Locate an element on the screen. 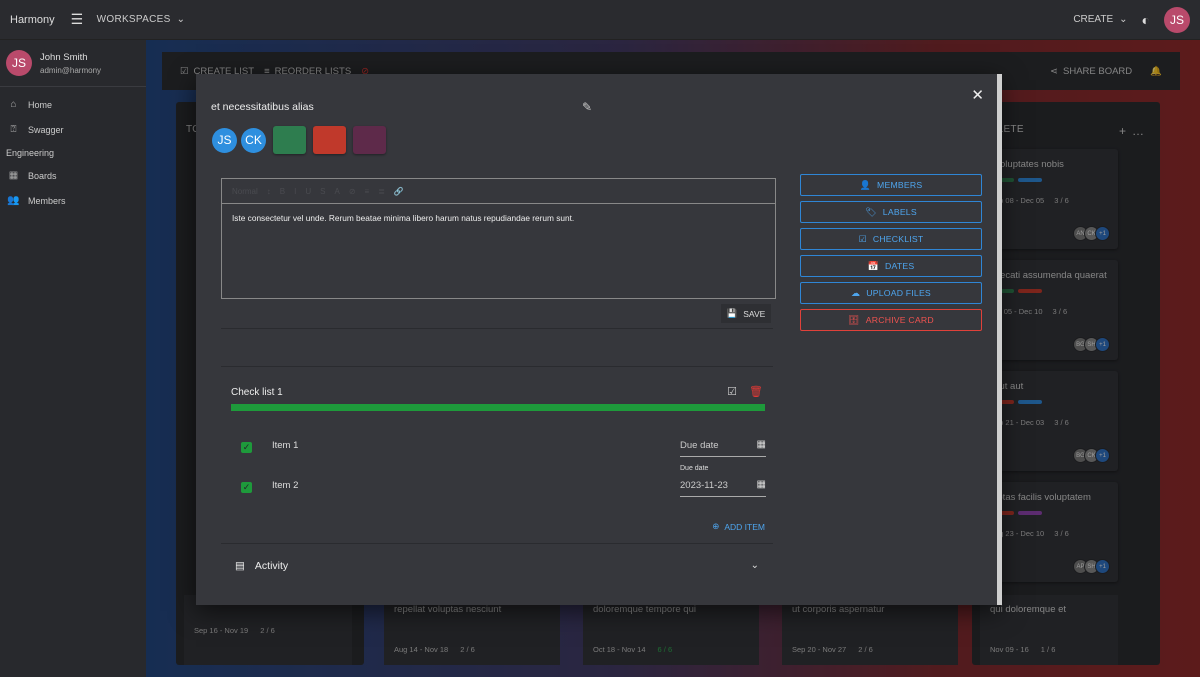  modal-scrollbar is located at coordinates (999, 339).